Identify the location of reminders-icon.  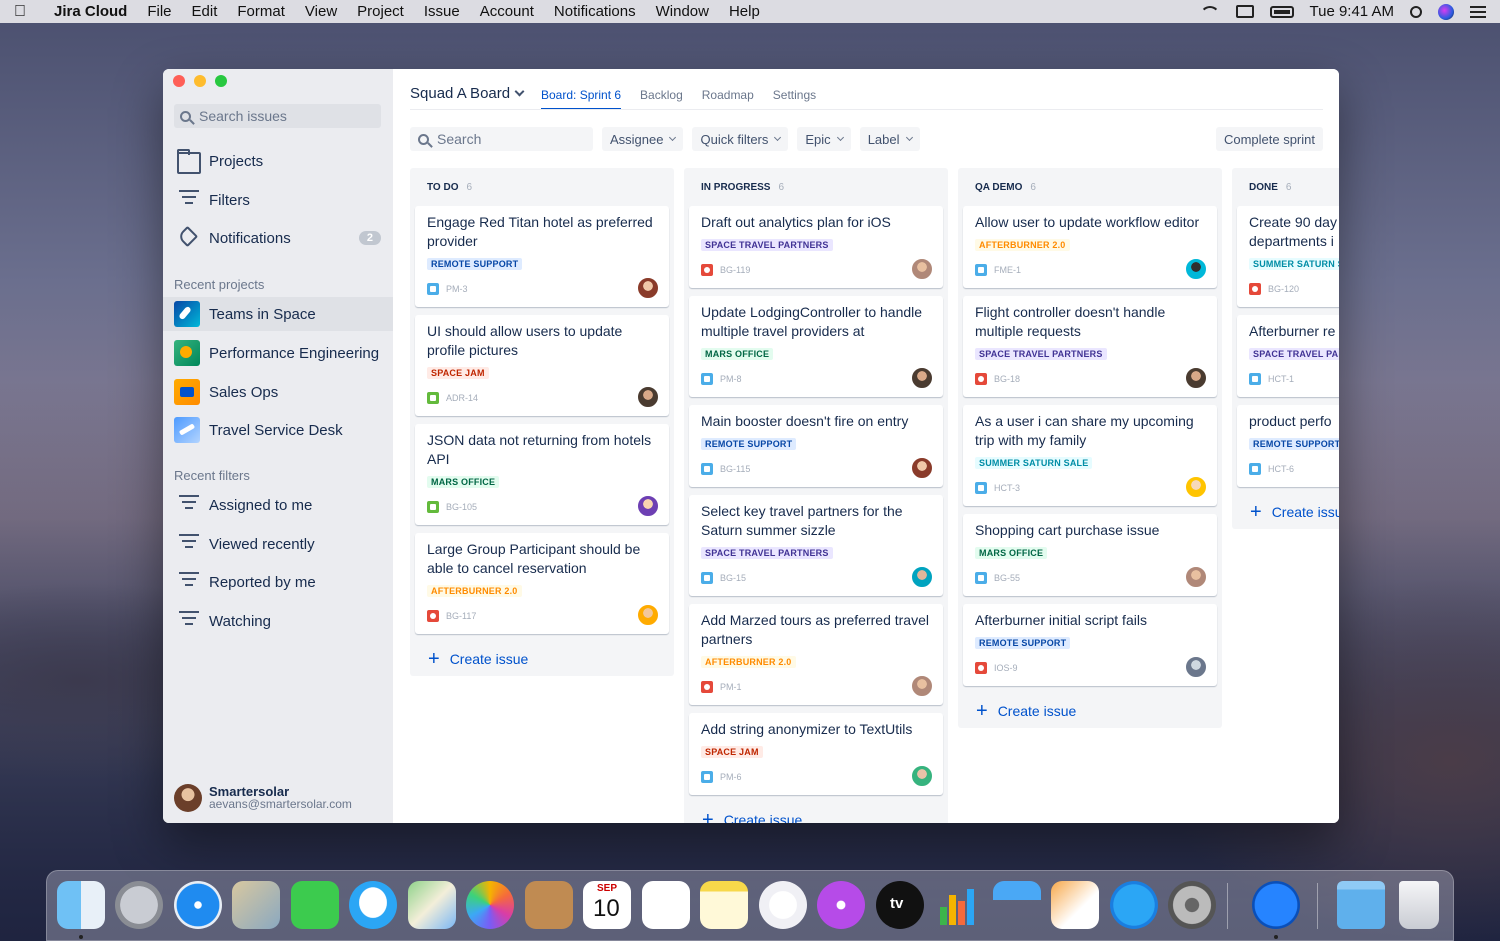
(666, 905).